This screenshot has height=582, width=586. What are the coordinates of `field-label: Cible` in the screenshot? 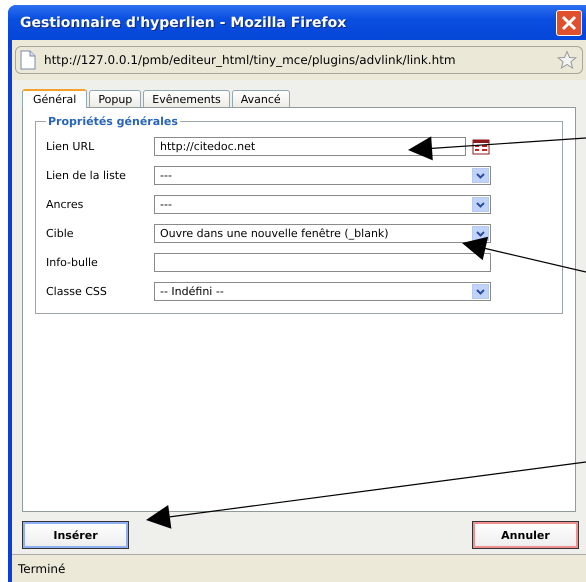 It's located at (60, 233).